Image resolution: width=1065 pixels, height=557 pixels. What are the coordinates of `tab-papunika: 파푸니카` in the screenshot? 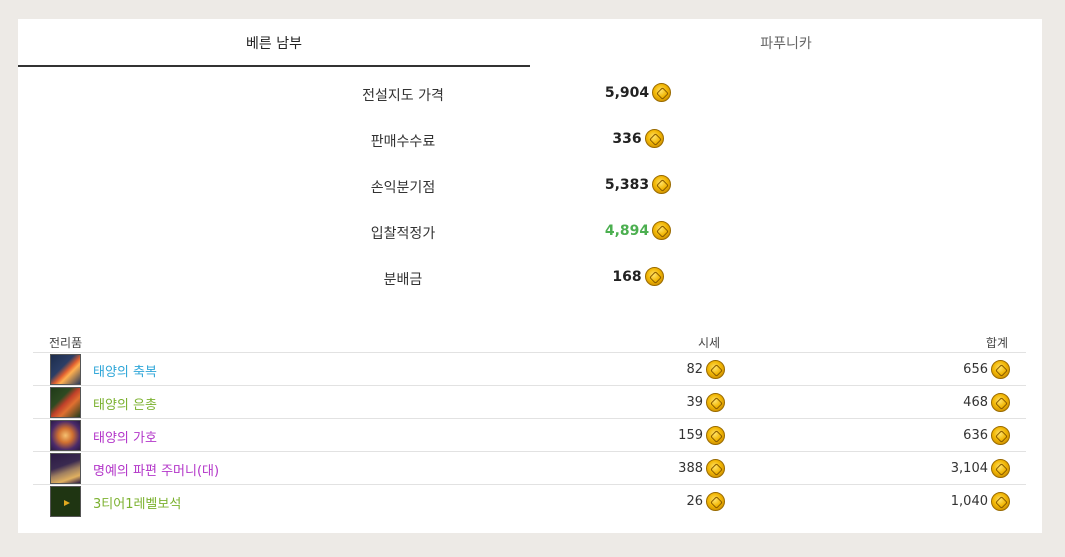 It's located at (786, 43).